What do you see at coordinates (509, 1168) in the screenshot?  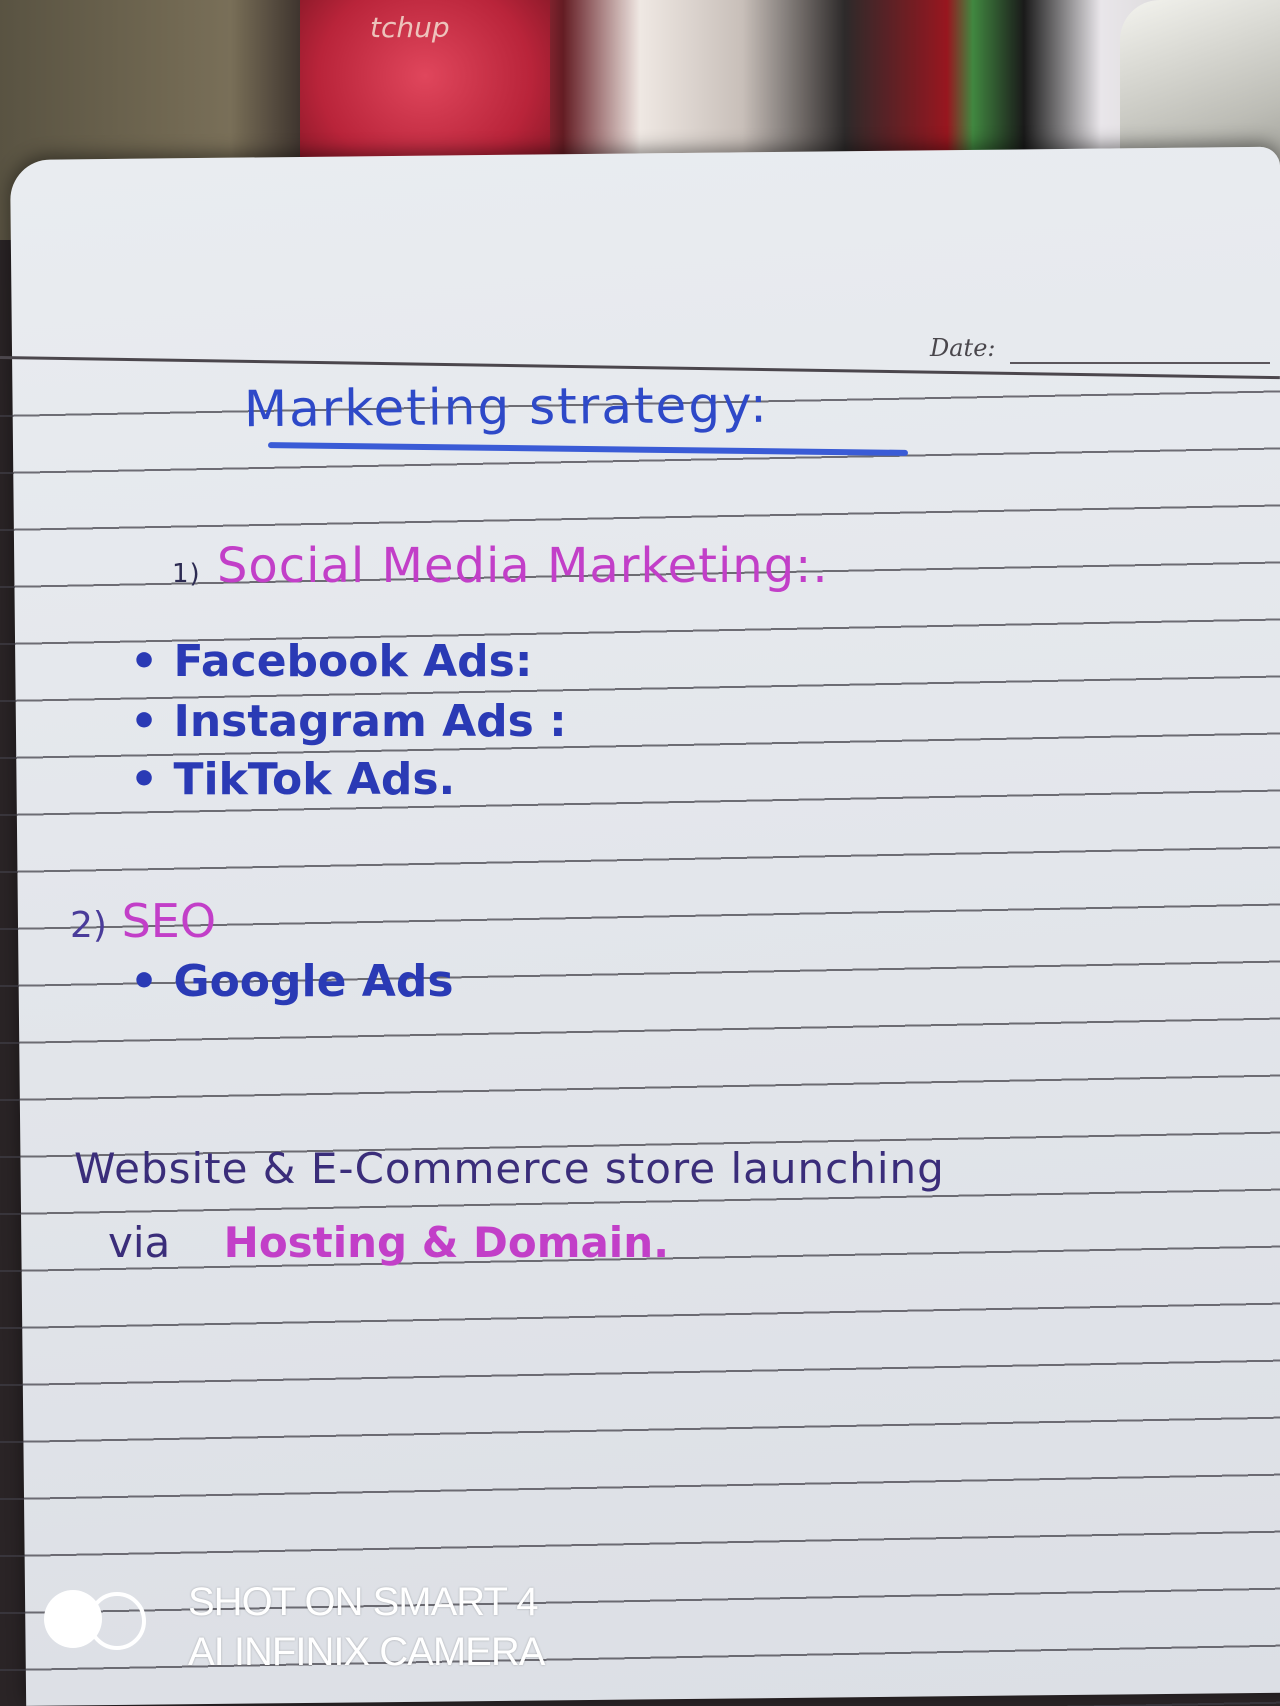 I see `note-line-1: Website & E-Commerce store launching` at bounding box center [509, 1168].